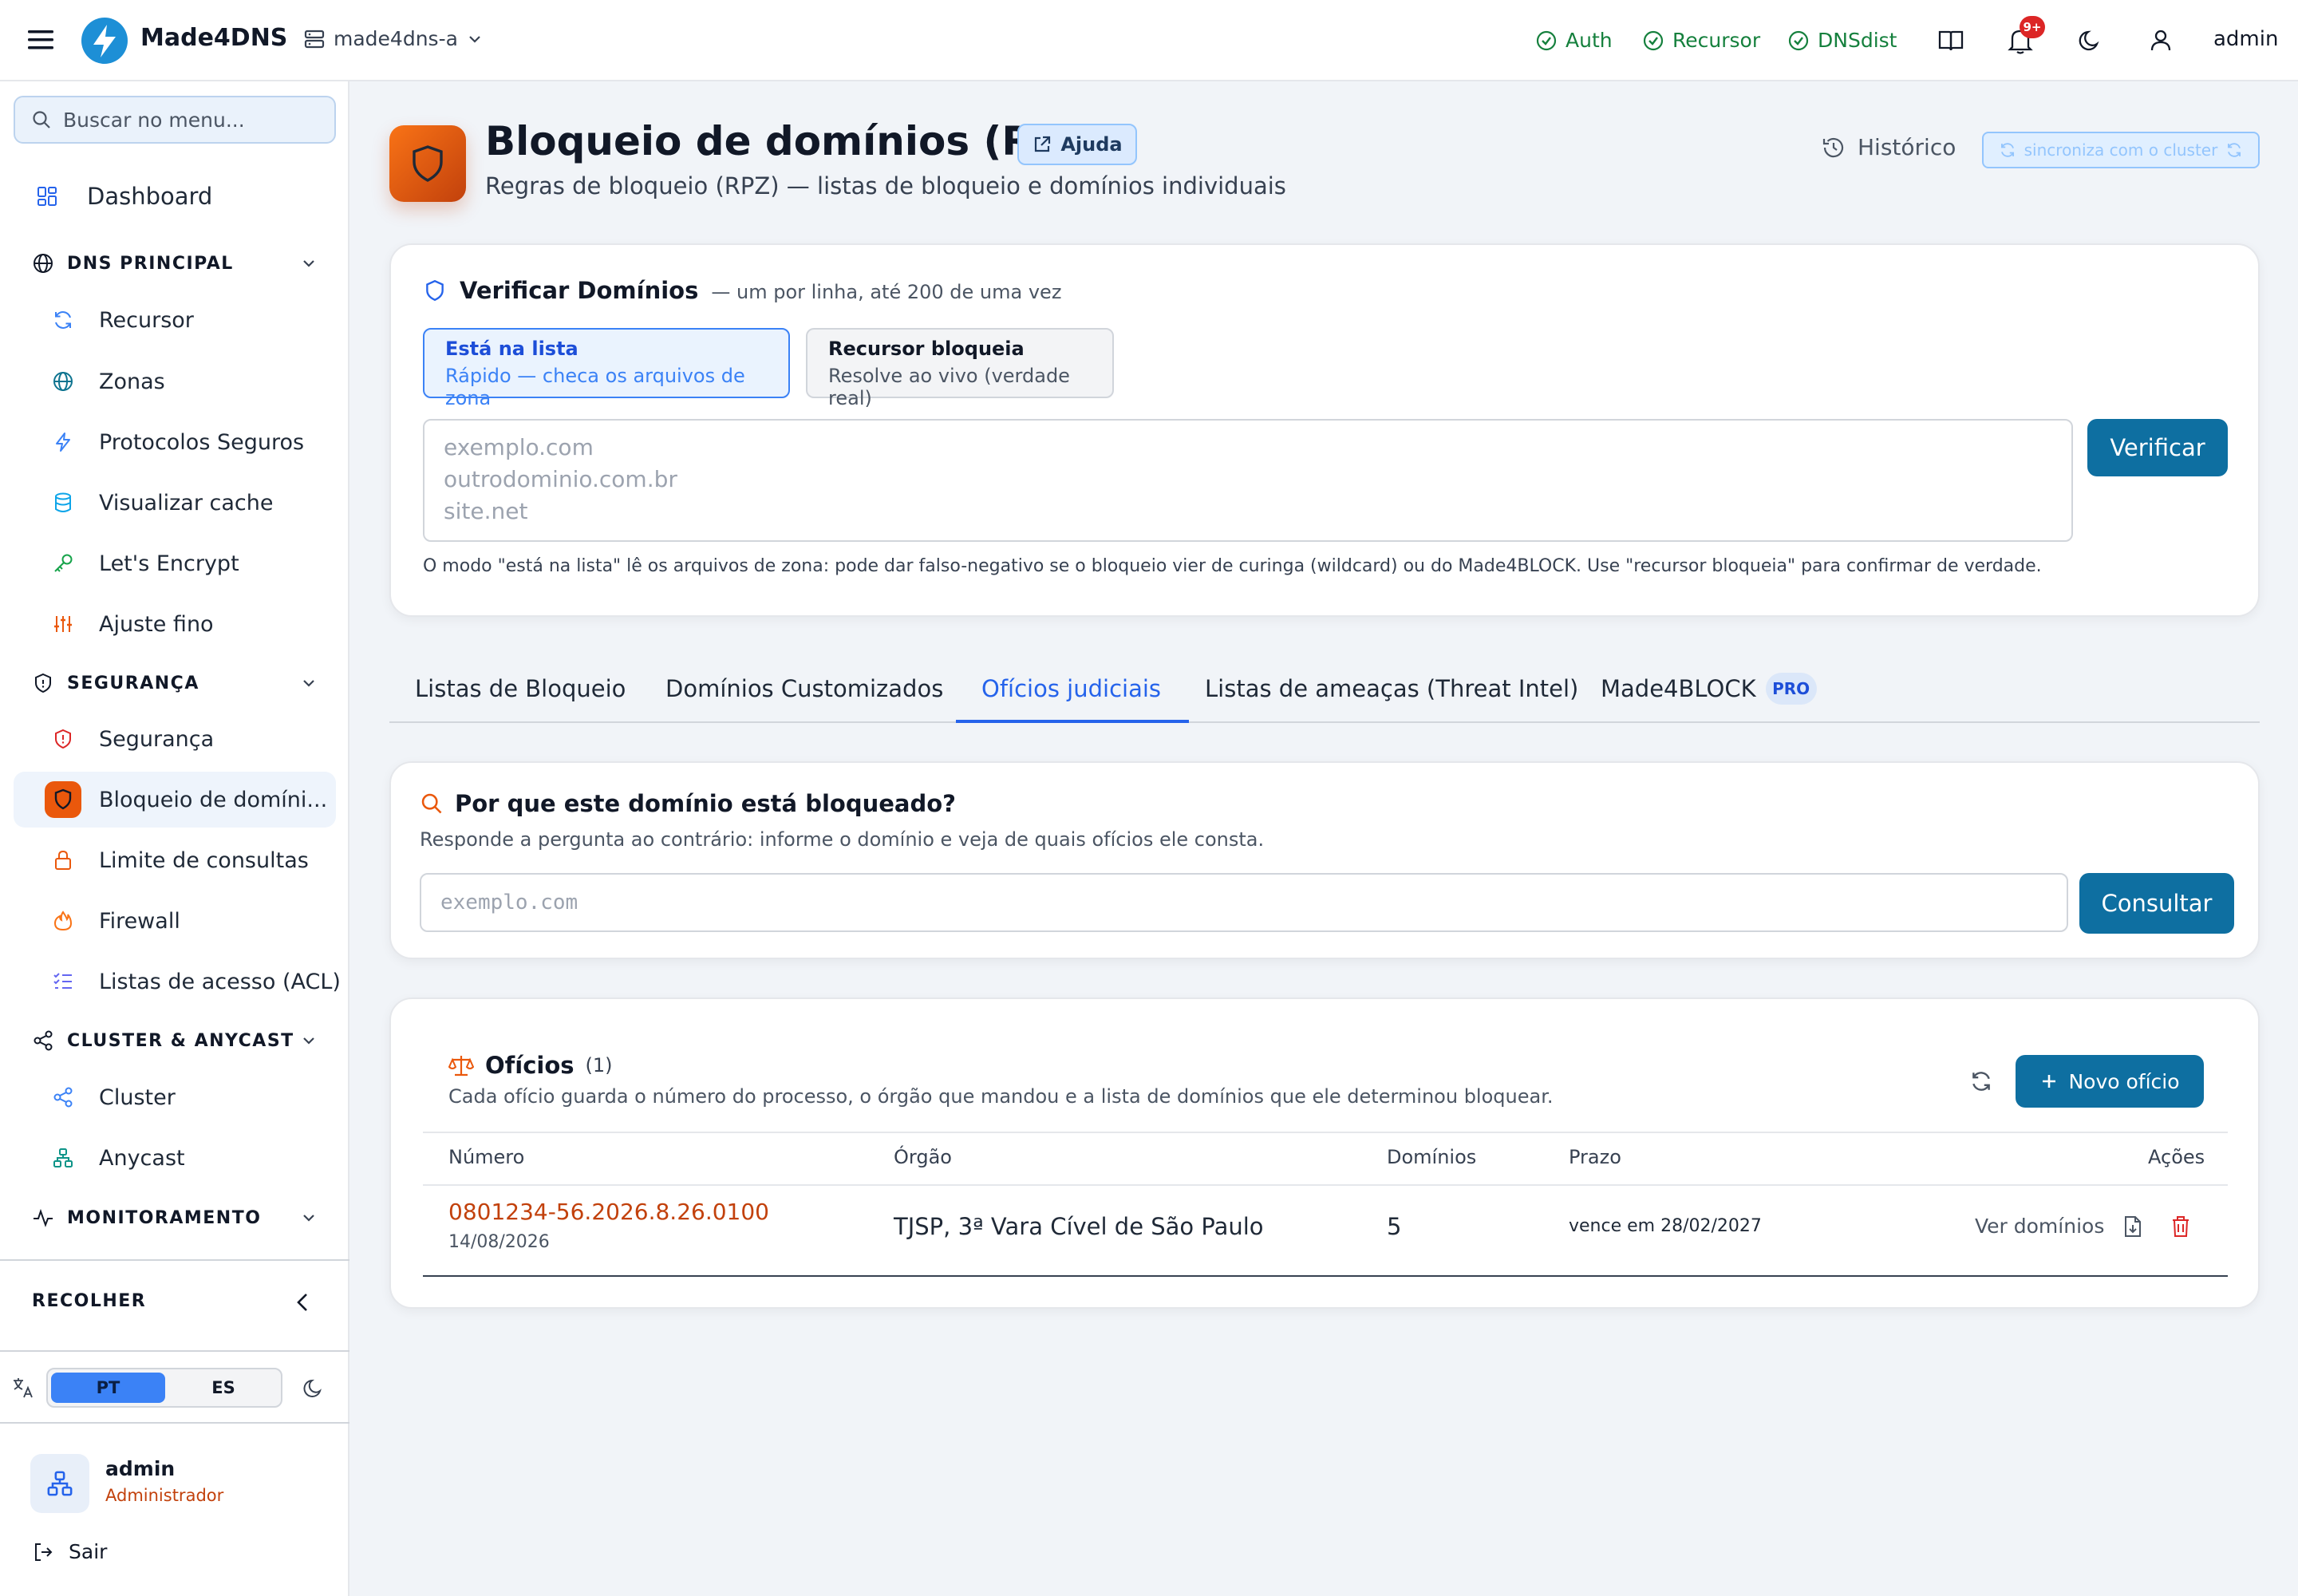  Describe the element at coordinates (2245, 39) in the screenshot. I see `user-menu: admin` at that location.